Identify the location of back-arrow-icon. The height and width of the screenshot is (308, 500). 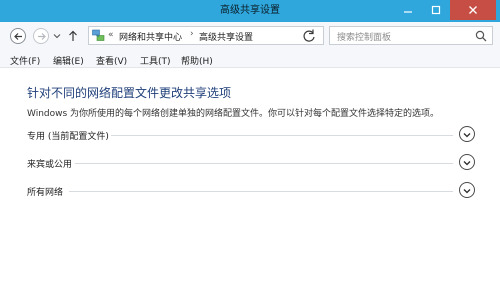
(17, 36).